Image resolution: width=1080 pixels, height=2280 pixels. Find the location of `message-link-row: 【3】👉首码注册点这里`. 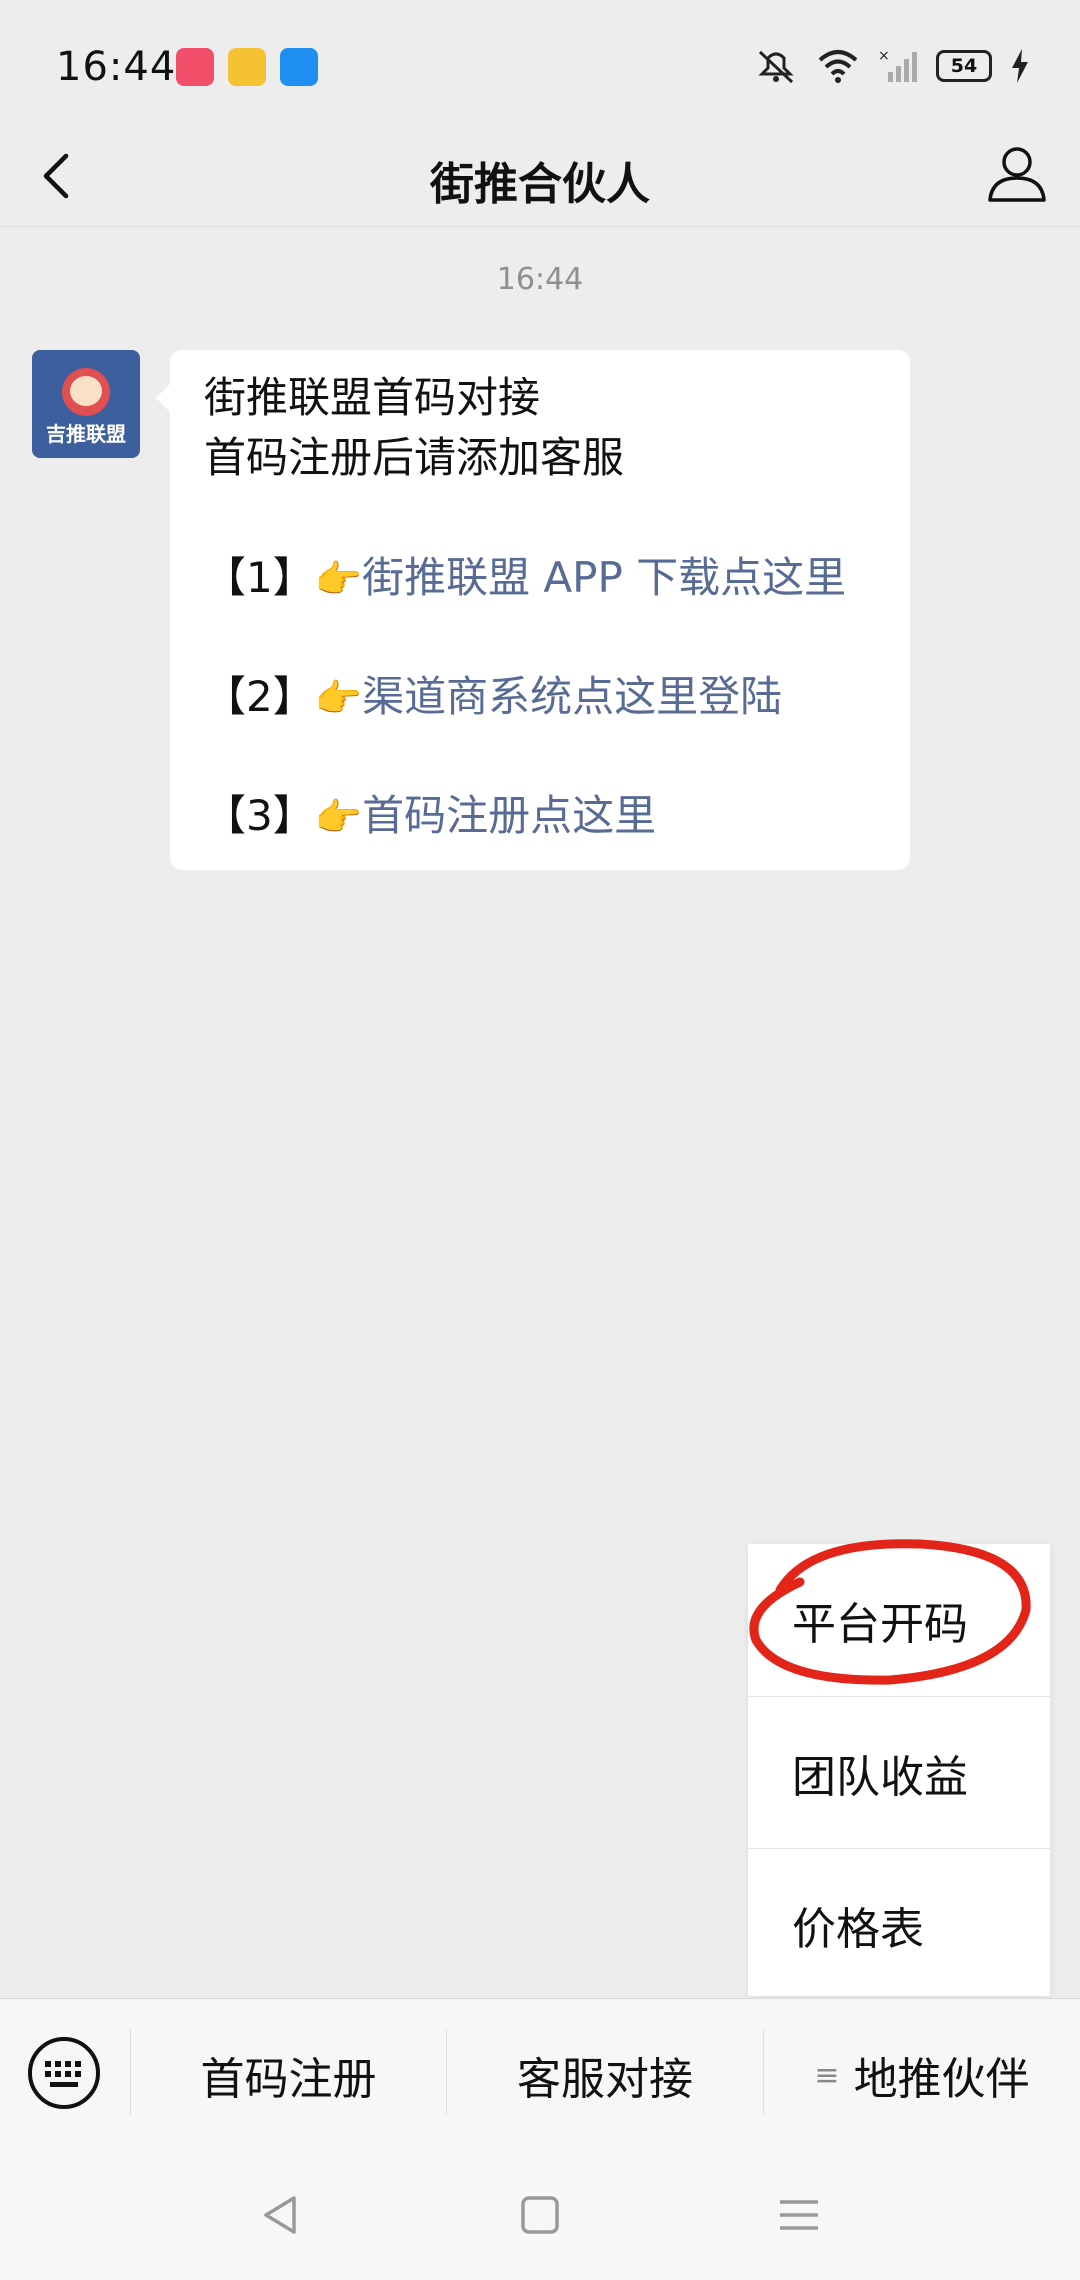

message-link-row: 【3】👉首码注册点这里 is located at coordinates (540, 816).